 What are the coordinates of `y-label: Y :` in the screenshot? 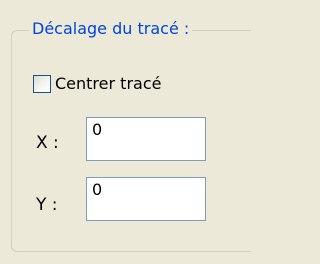 It's located at (47, 205).